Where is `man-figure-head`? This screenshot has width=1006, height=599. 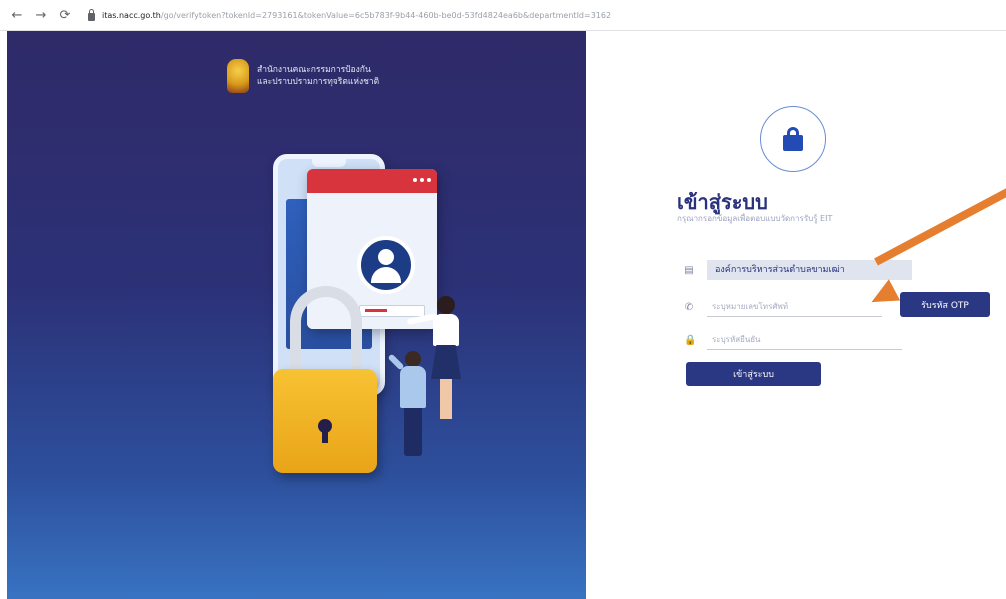 man-figure-head is located at coordinates (413, 359).